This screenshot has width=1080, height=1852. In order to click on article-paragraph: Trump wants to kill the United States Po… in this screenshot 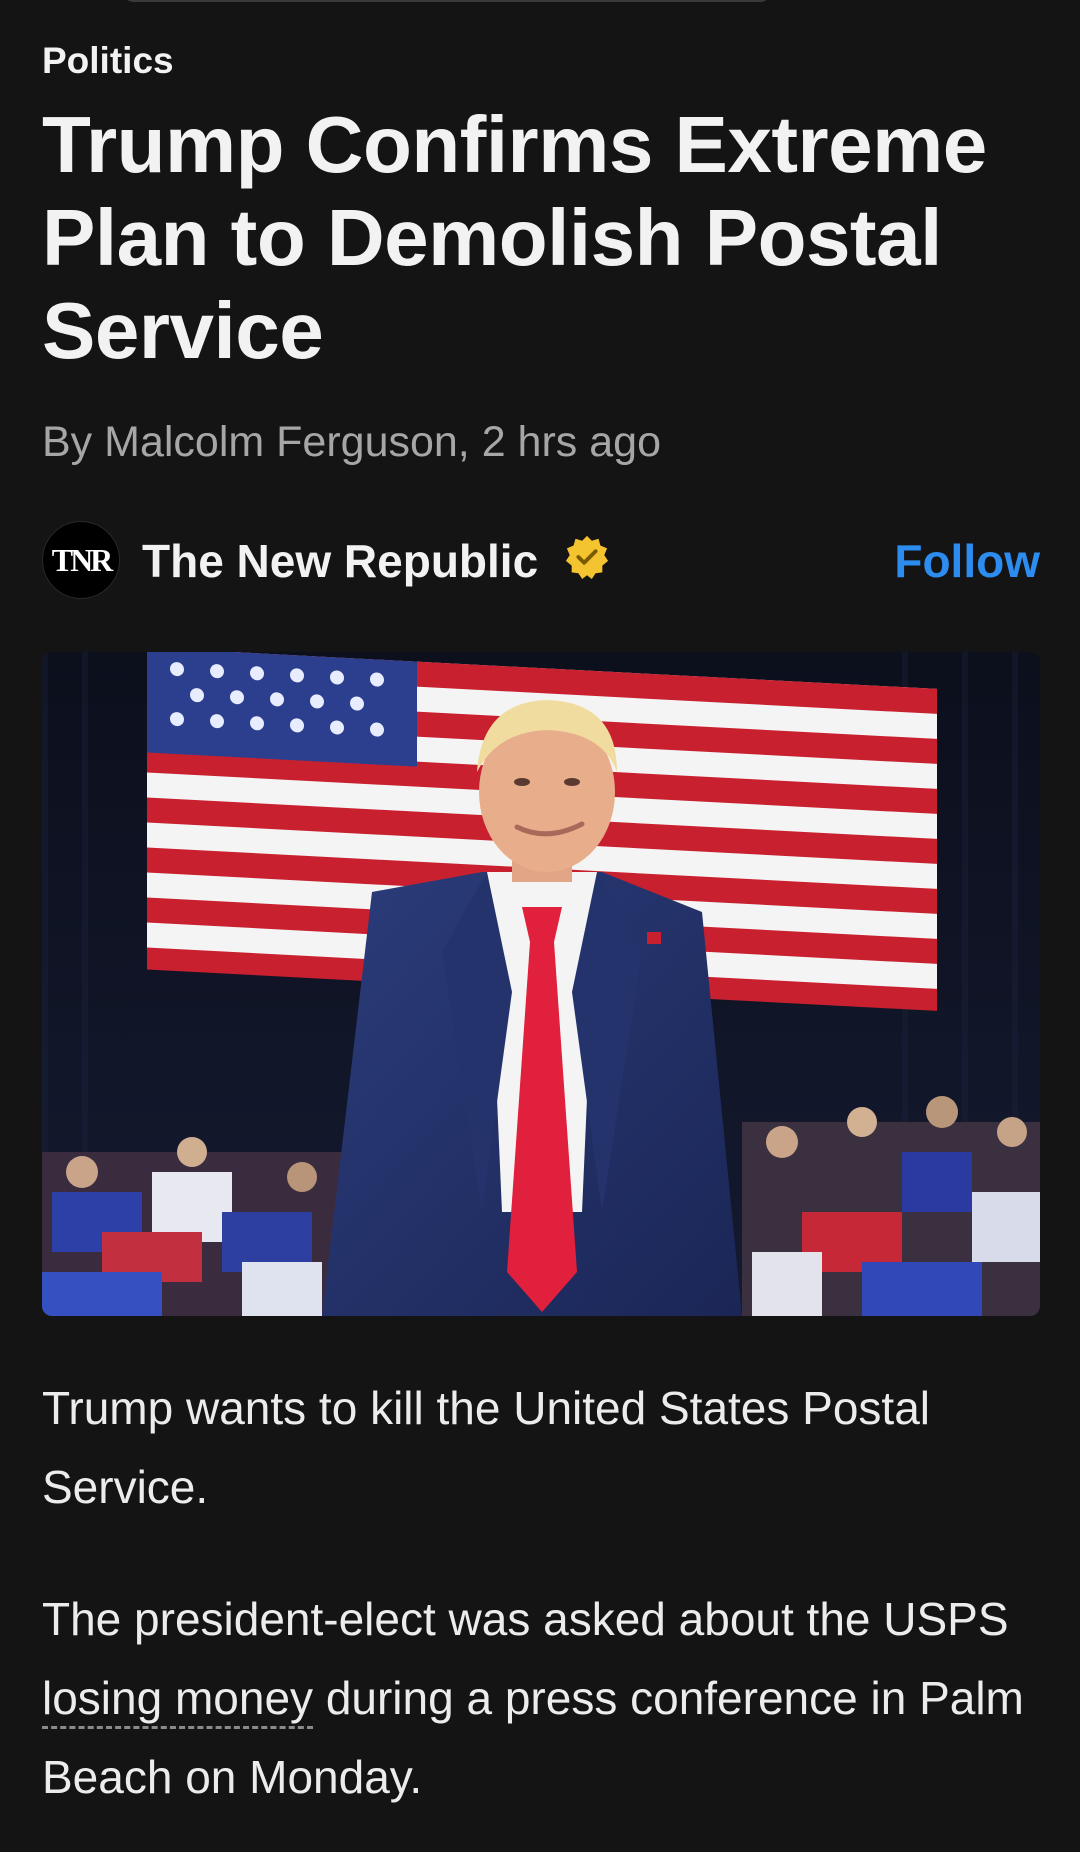, I will do `click(486, 1447)`.